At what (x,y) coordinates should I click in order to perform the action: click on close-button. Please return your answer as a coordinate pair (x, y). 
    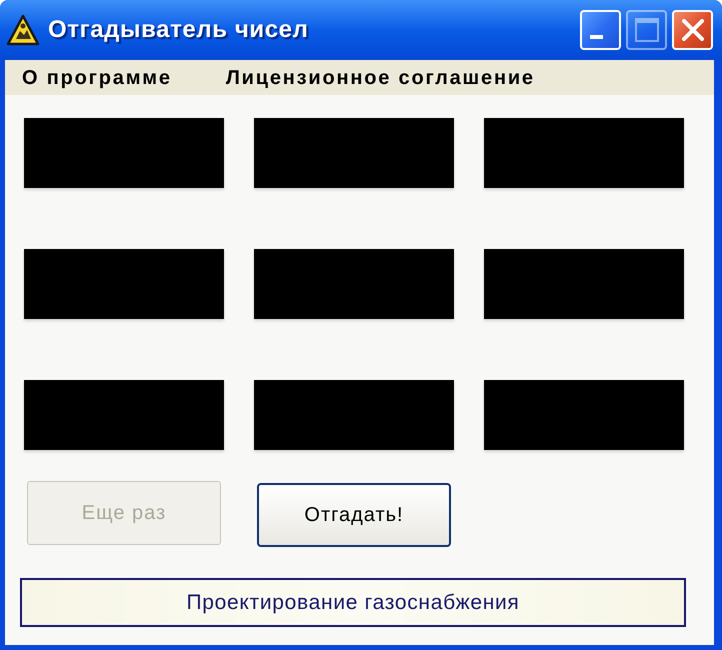
    Looking at the image, I should click on (692, 30).